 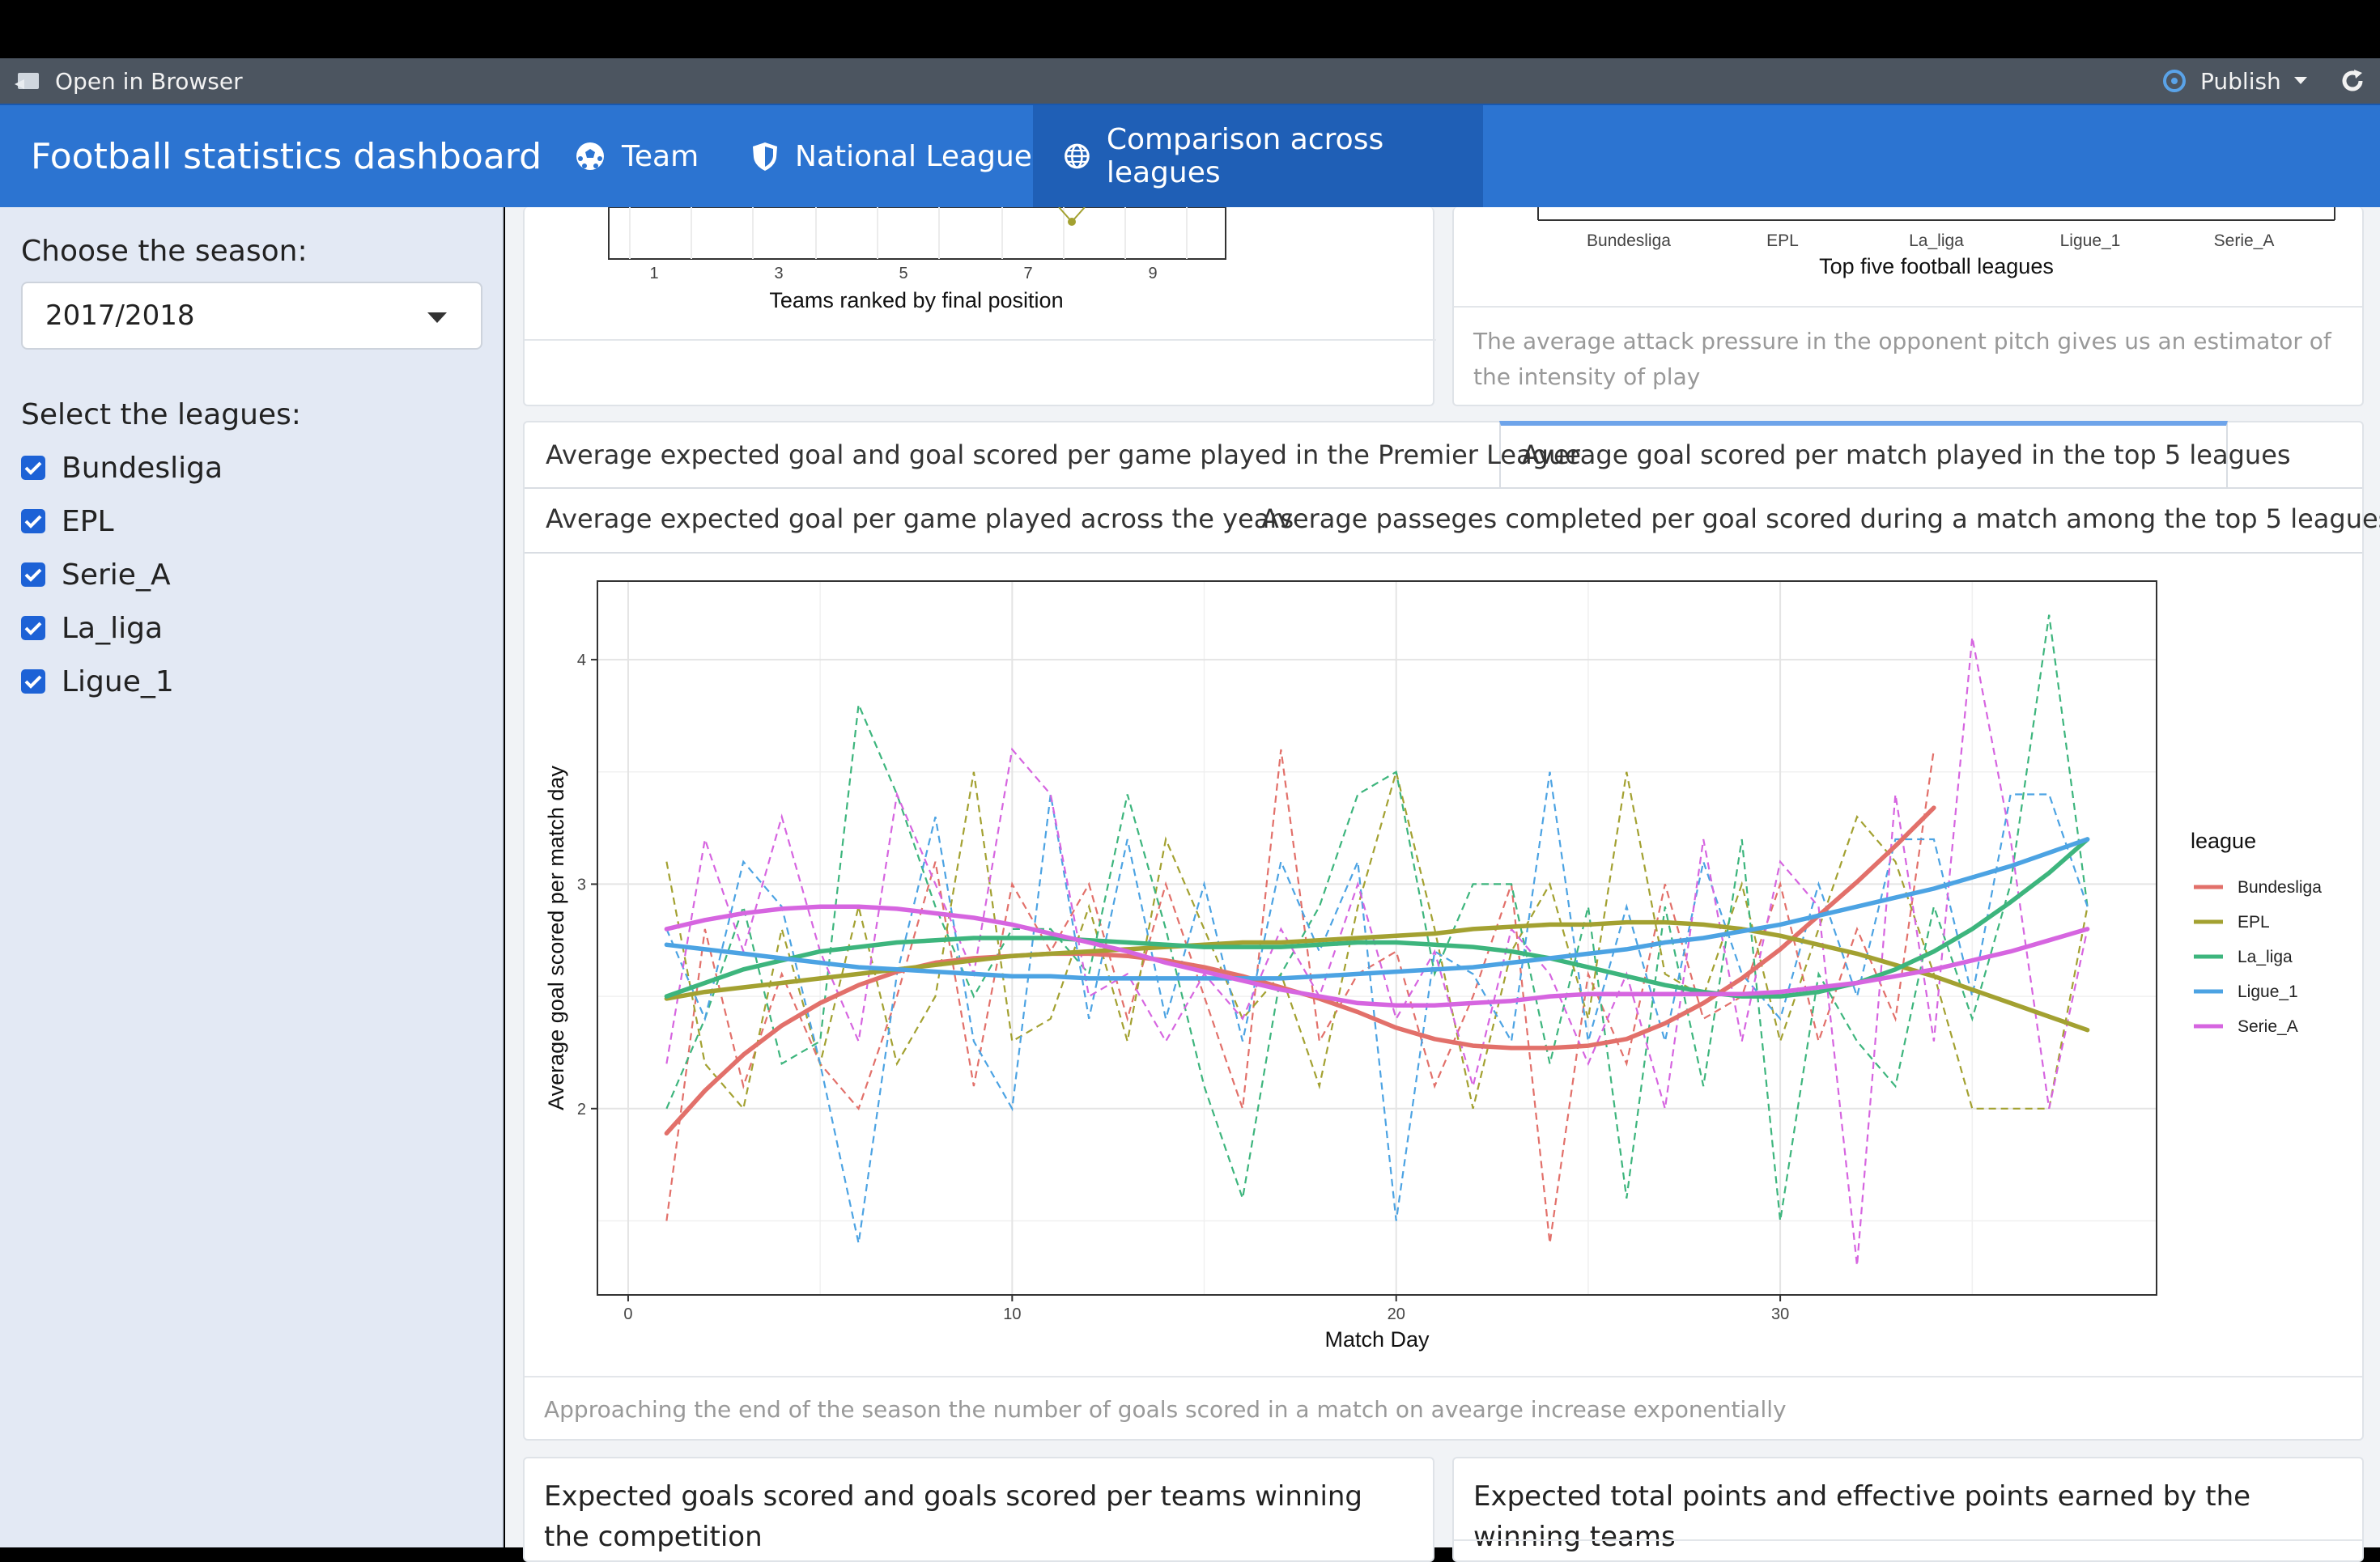 What do you see at coordinates (1012, 1314) in the screenshot?
I see `x-tick-label: 10` at bounding box center [1012, 1314].